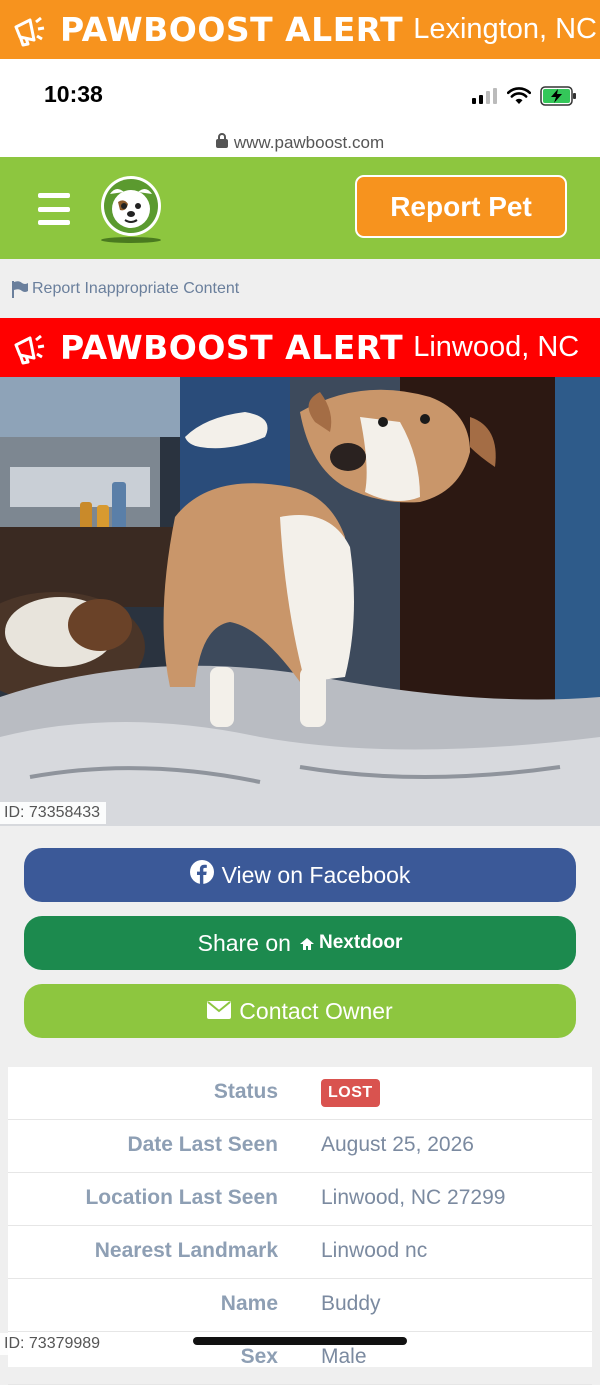  Describe the element at coordinates (300, 1199) in the screenshot. I see `detail-row-location-last-seen: Location Last Seen Linwood, NC 27299` at that location.